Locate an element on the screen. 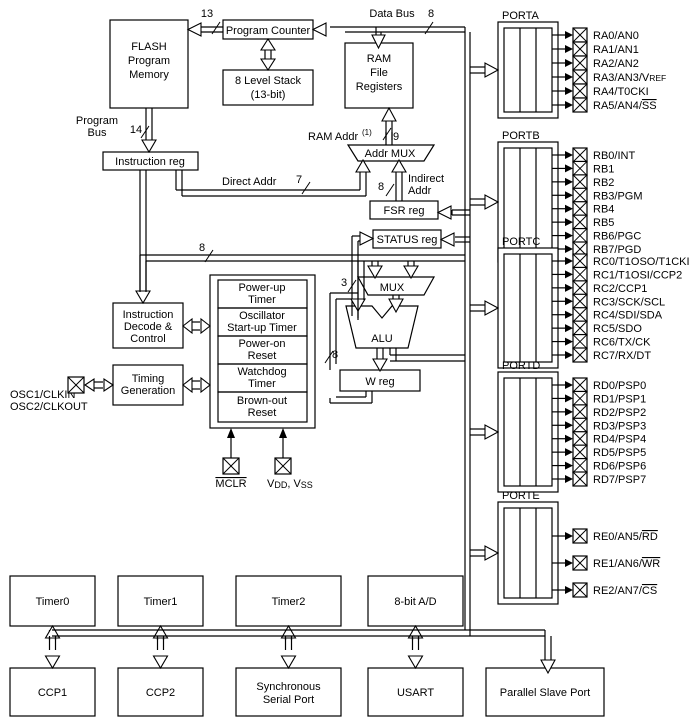  pin-label: RB5 is located at coordinates (603, 223).